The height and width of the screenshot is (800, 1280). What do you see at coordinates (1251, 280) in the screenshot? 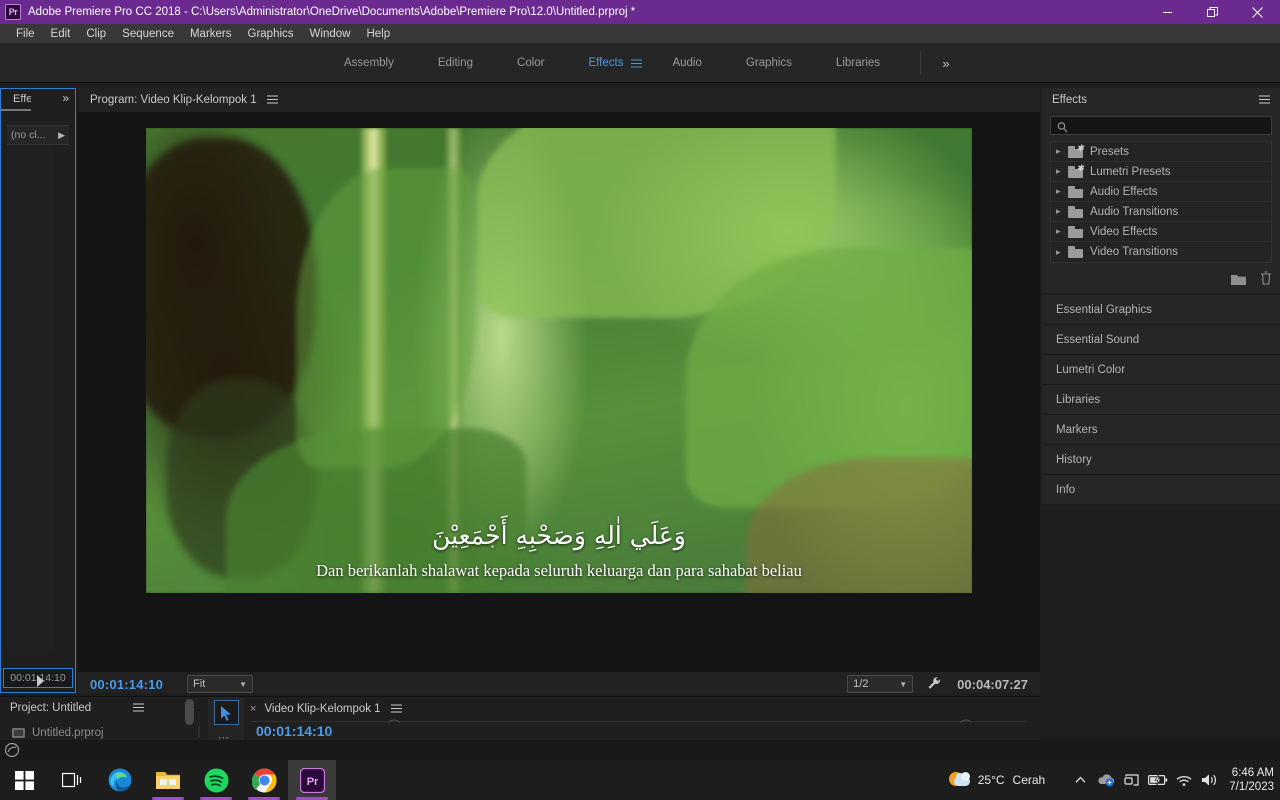
I see `effects-panel-footer` at bounding box center [1251, 280].